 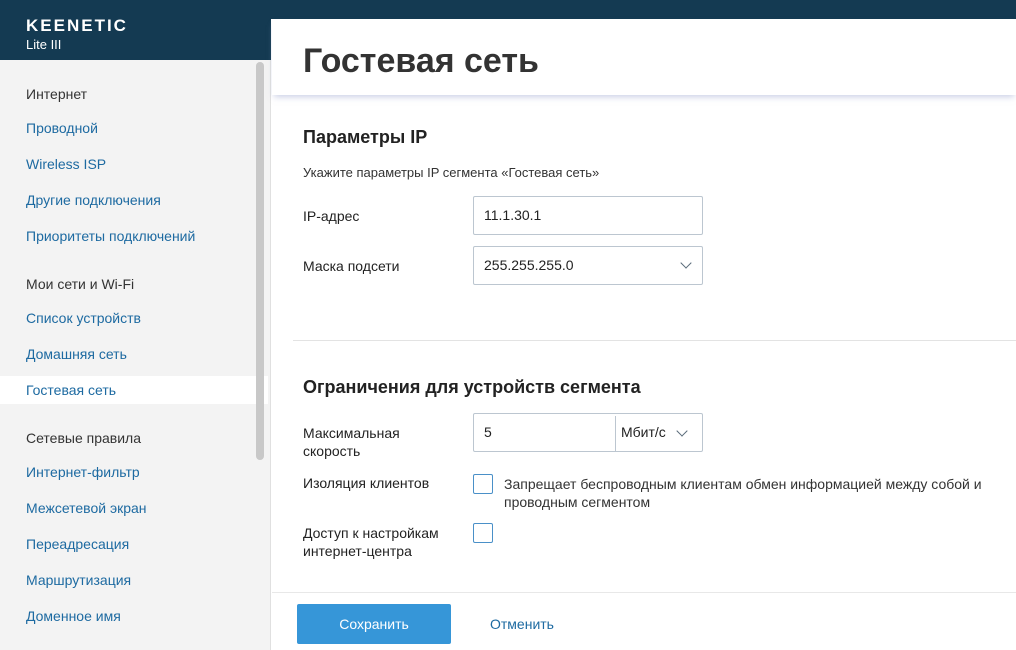 I want to click on sidebar-item-wireless-isp: Wireless ISP, so click(x=134, y=164).